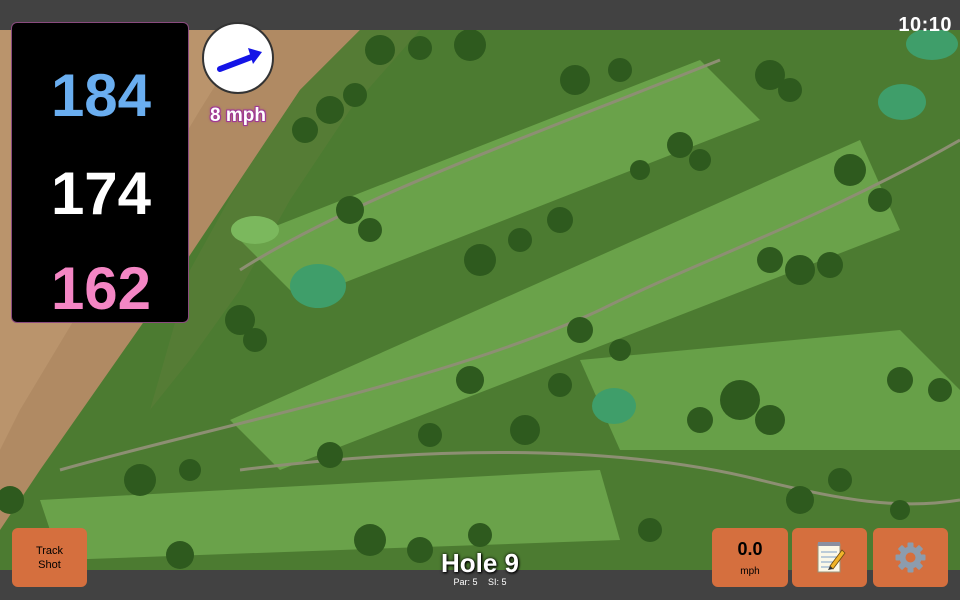 Image resolution: width=960 pixels, height=600 pixels. What do you see at coordinates (750, 549) in the screenshot?
I see `speed-value: 0.0` at bounding box center [750, 549].